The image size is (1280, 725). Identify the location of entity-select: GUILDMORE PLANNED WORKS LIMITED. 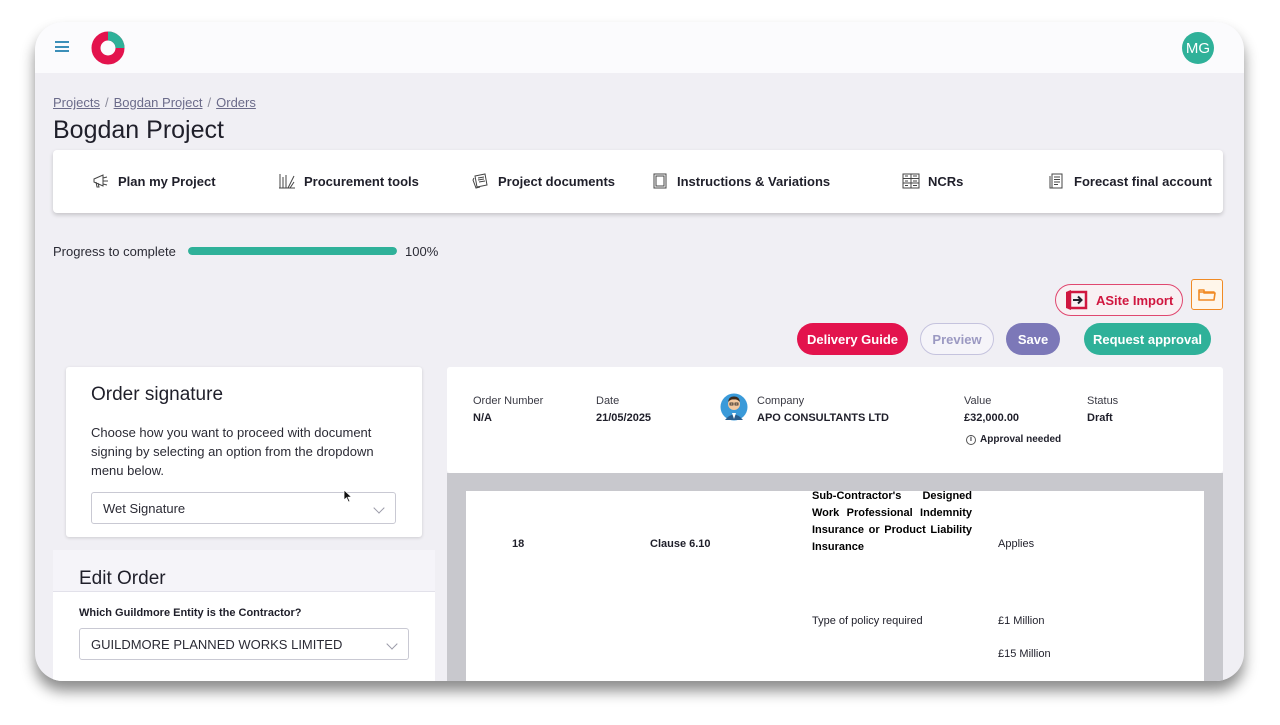
(244, 644).